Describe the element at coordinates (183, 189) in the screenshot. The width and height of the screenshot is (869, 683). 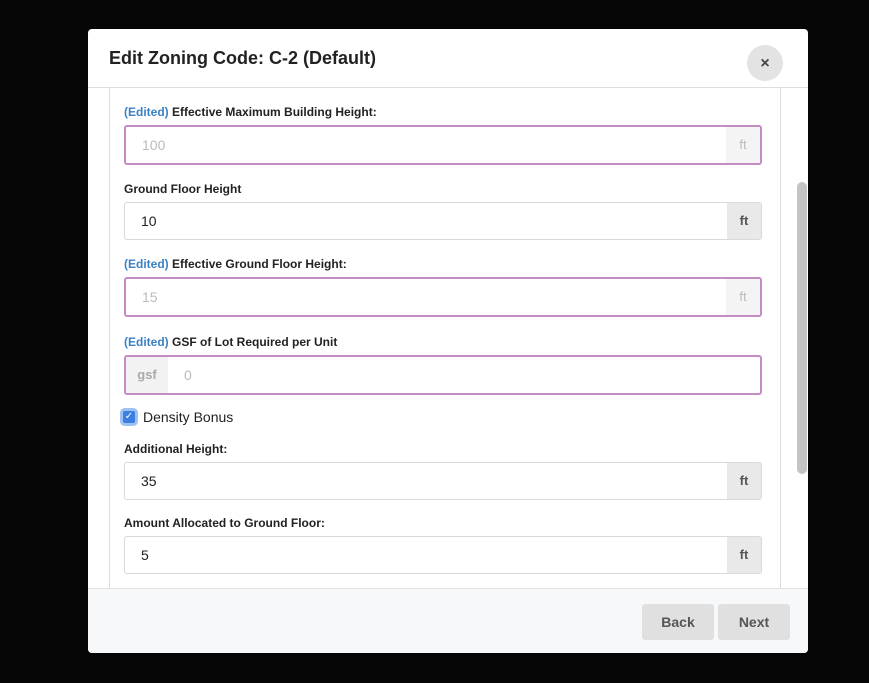
I see `field-label: Ground Floor Height` at that location.